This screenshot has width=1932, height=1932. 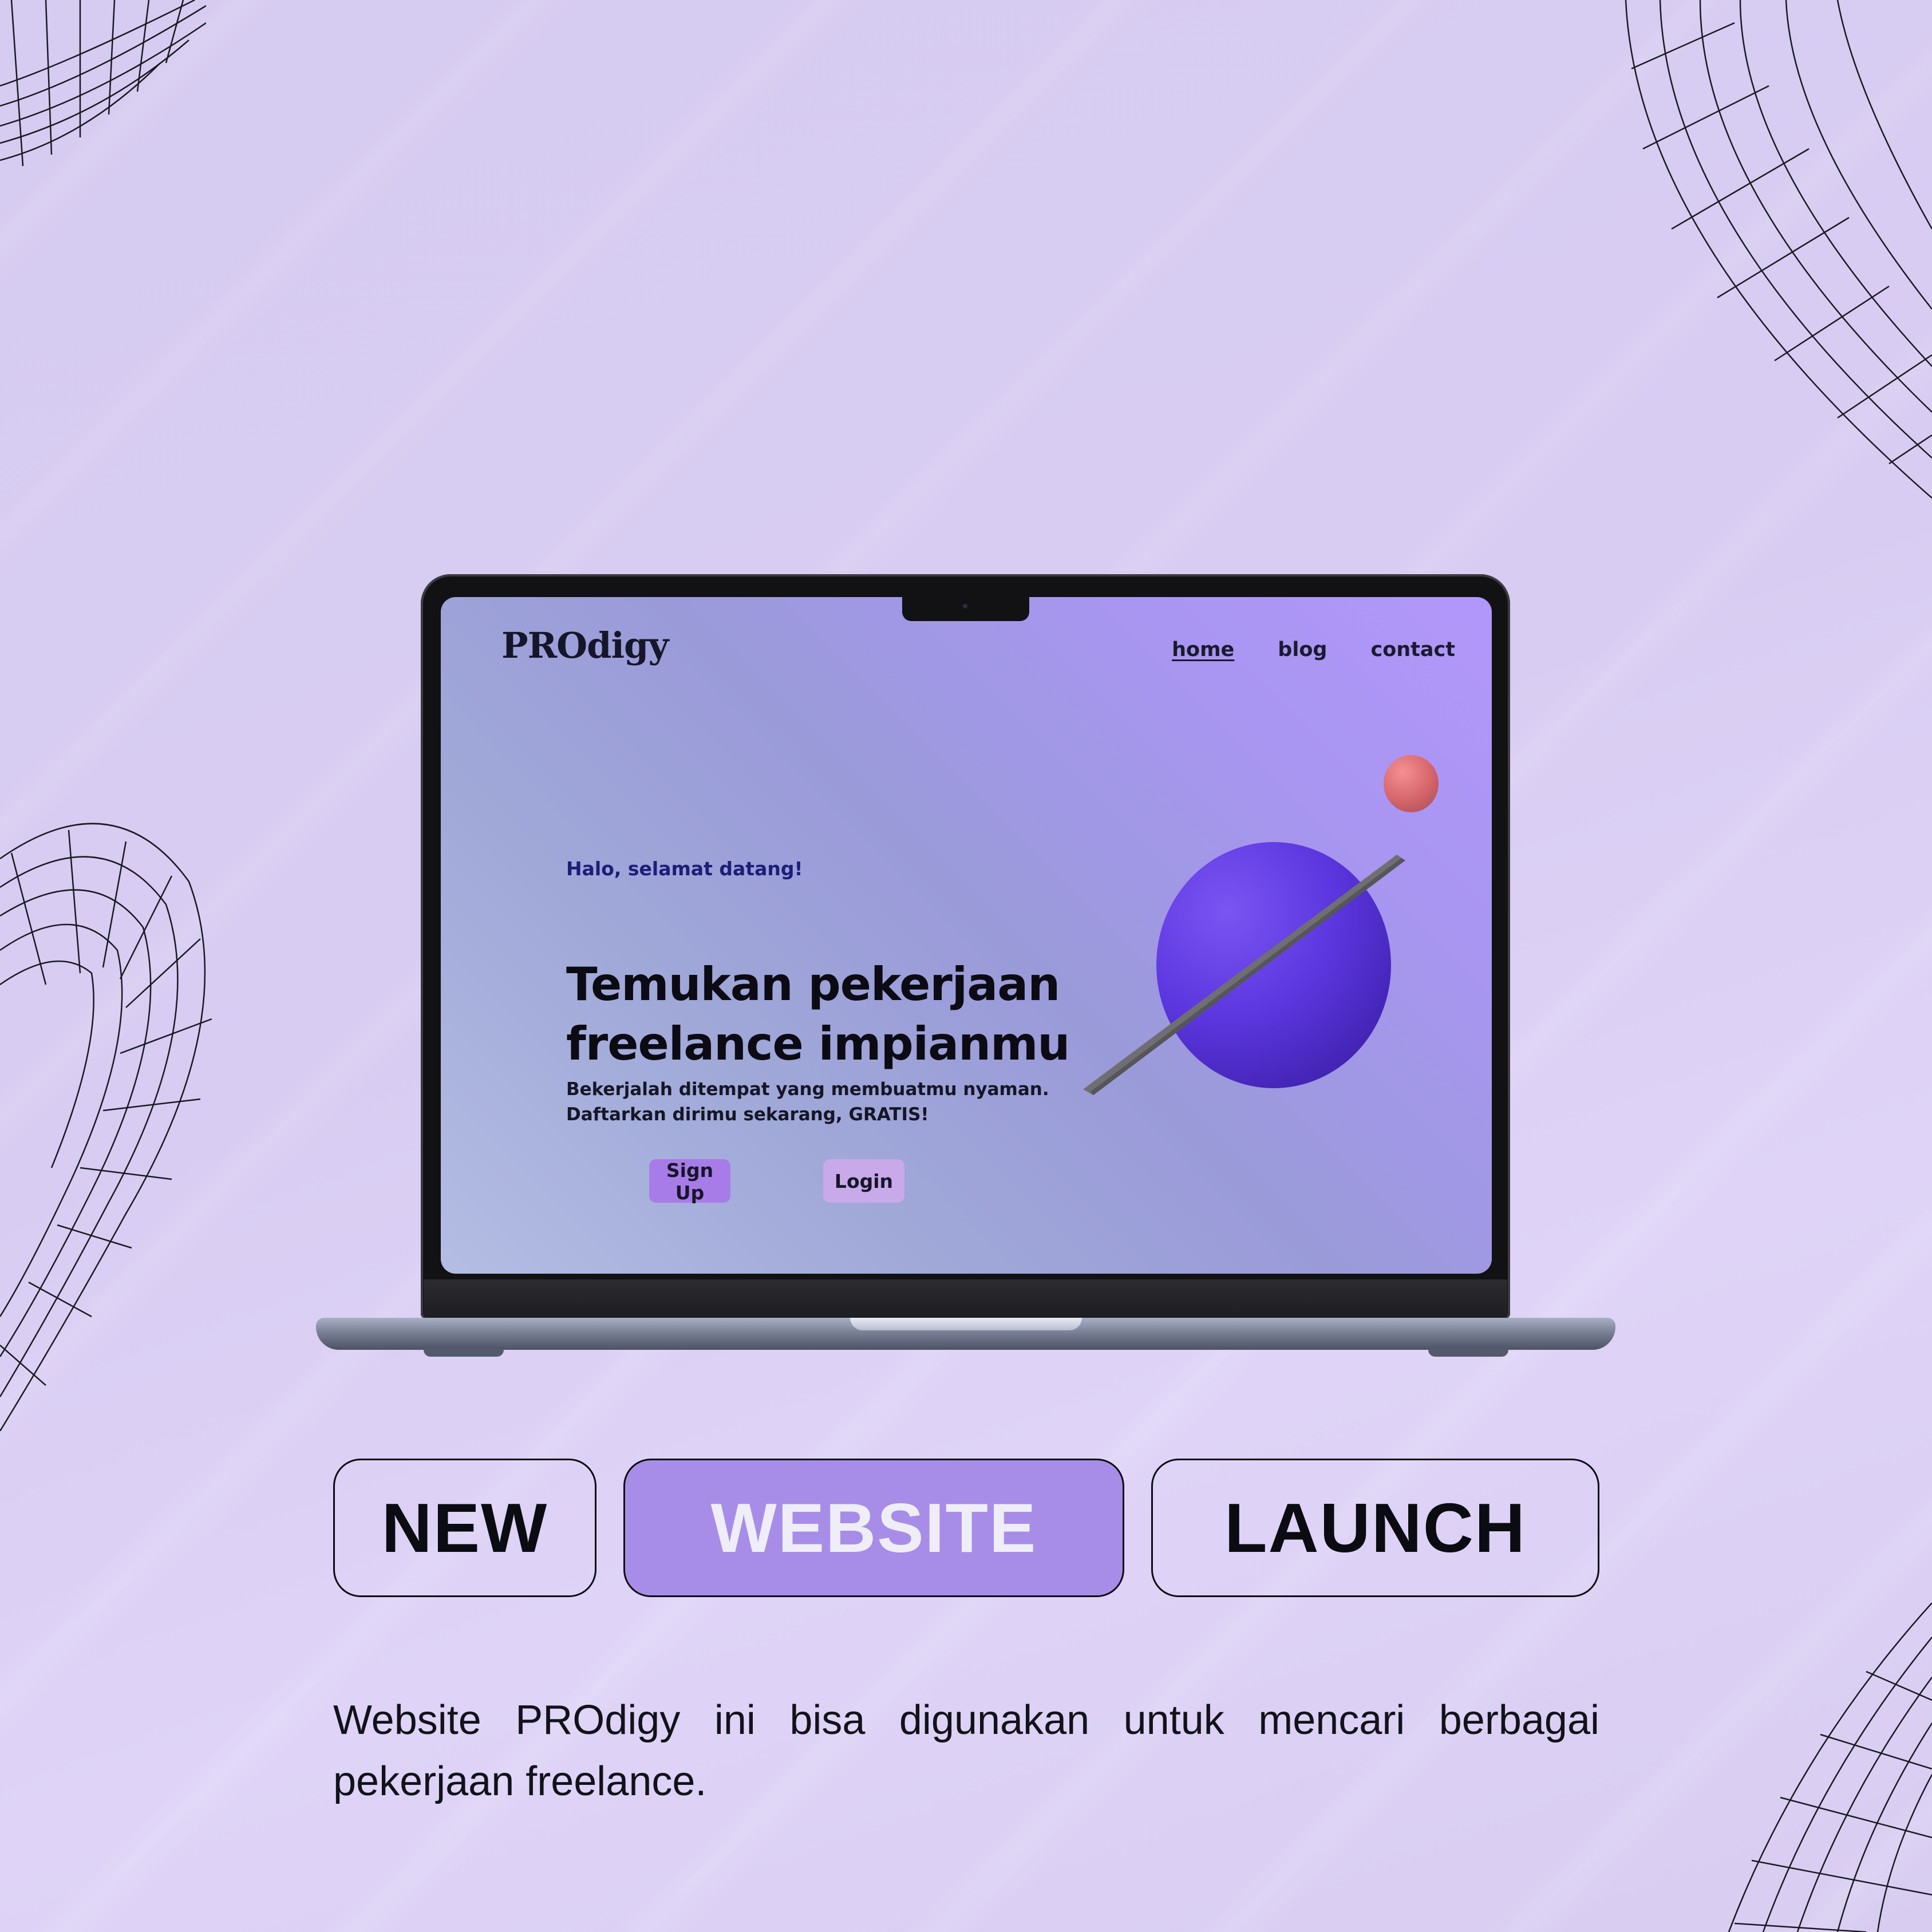 I want to click on hero-headline-line2: freelance impianmu, so click(x=818, y=1043).